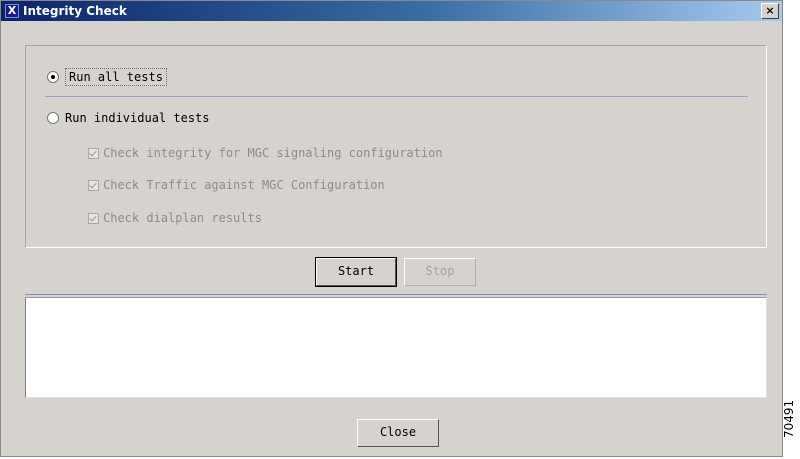  I want to click on close-icon: ×, so click(770, 10).